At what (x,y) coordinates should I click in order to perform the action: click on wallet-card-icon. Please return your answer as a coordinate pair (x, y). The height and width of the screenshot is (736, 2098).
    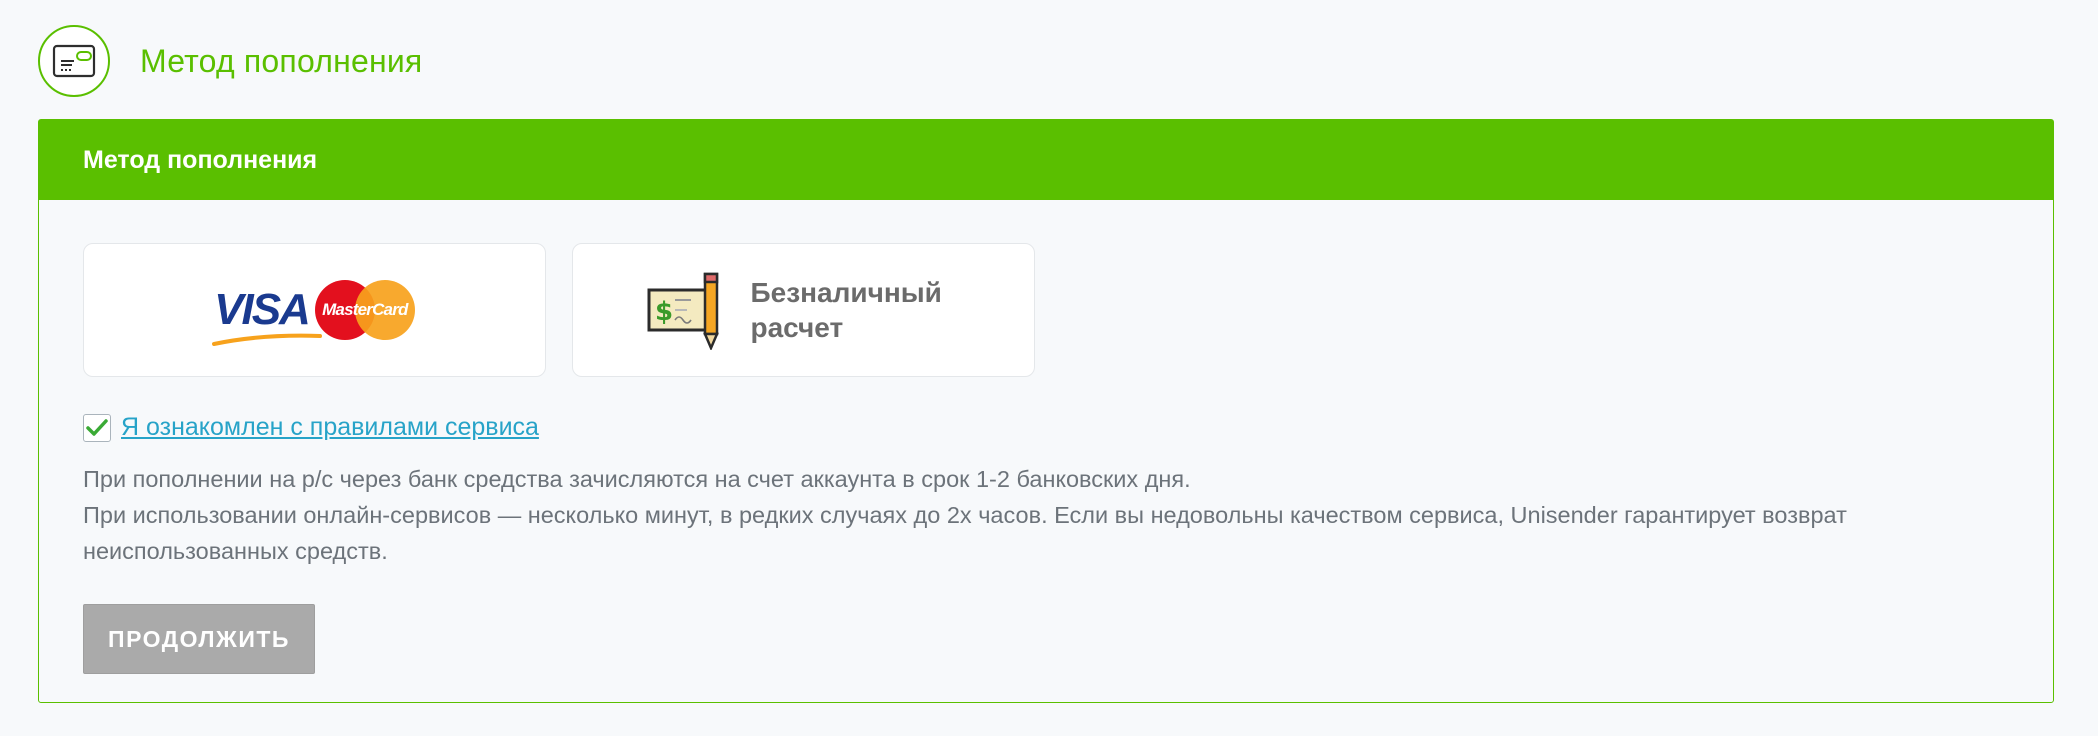
    Looking at the image, I should click on (74, 61).